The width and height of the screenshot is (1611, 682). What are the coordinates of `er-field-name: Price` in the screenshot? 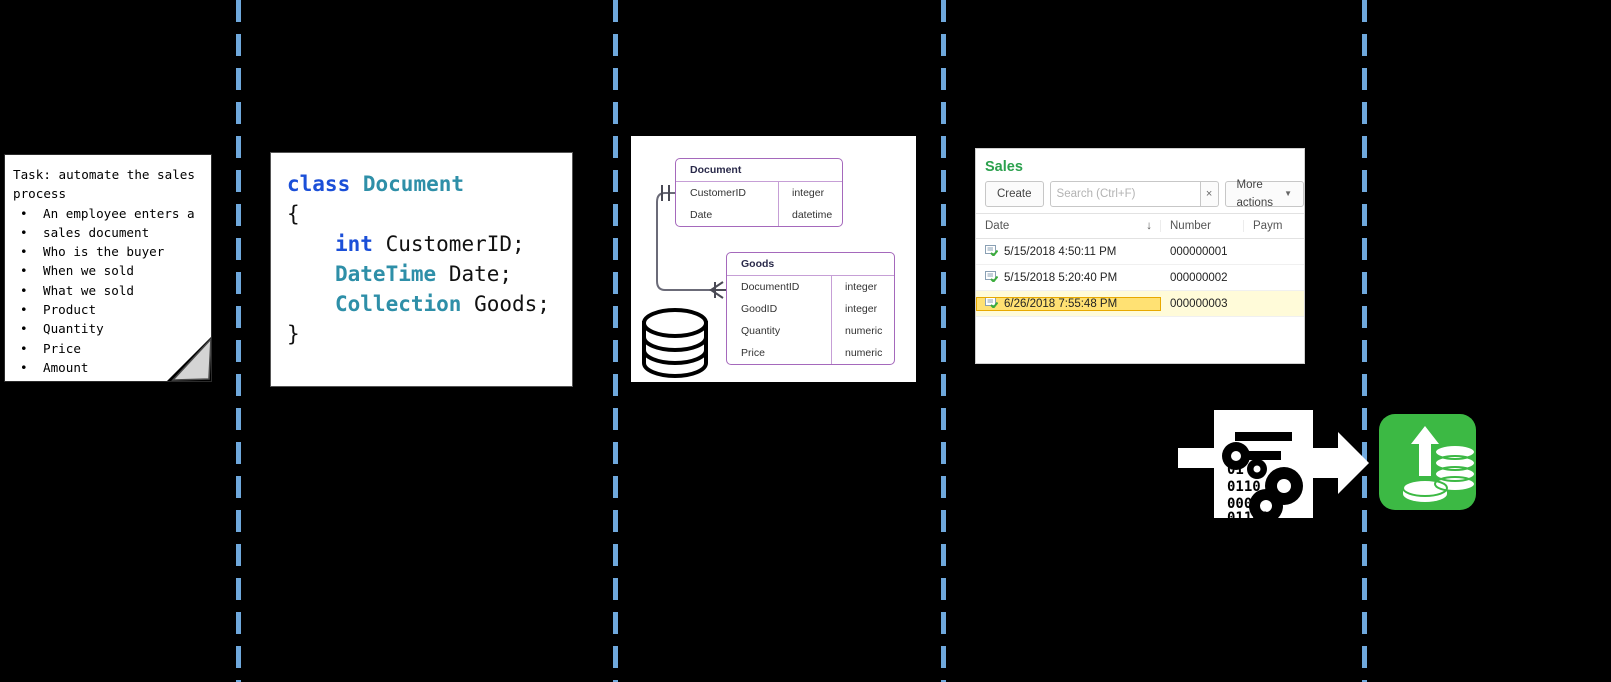 It's located at (779, 353).